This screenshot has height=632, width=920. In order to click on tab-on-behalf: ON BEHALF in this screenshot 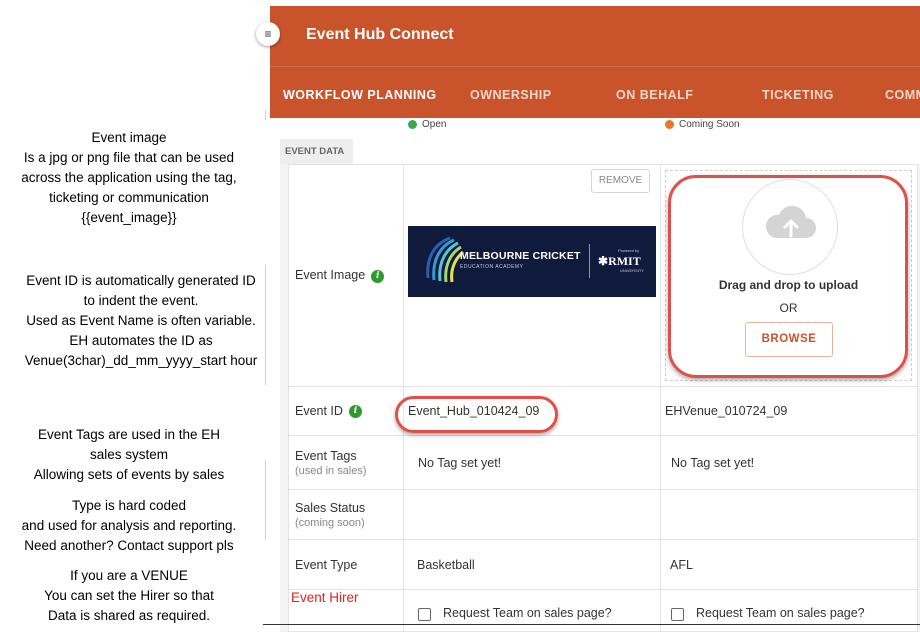, I will do `click(654, 95)`.